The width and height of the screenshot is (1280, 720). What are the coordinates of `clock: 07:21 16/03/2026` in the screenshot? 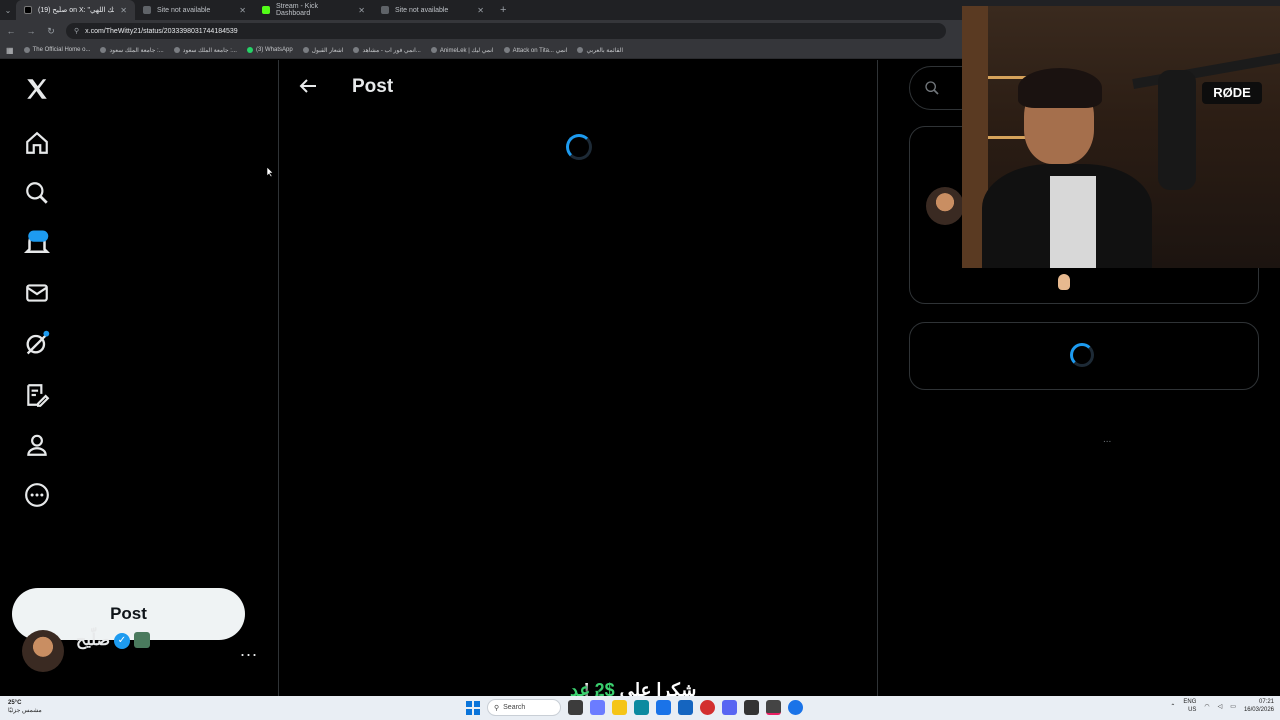 It's located at (1259, 706).